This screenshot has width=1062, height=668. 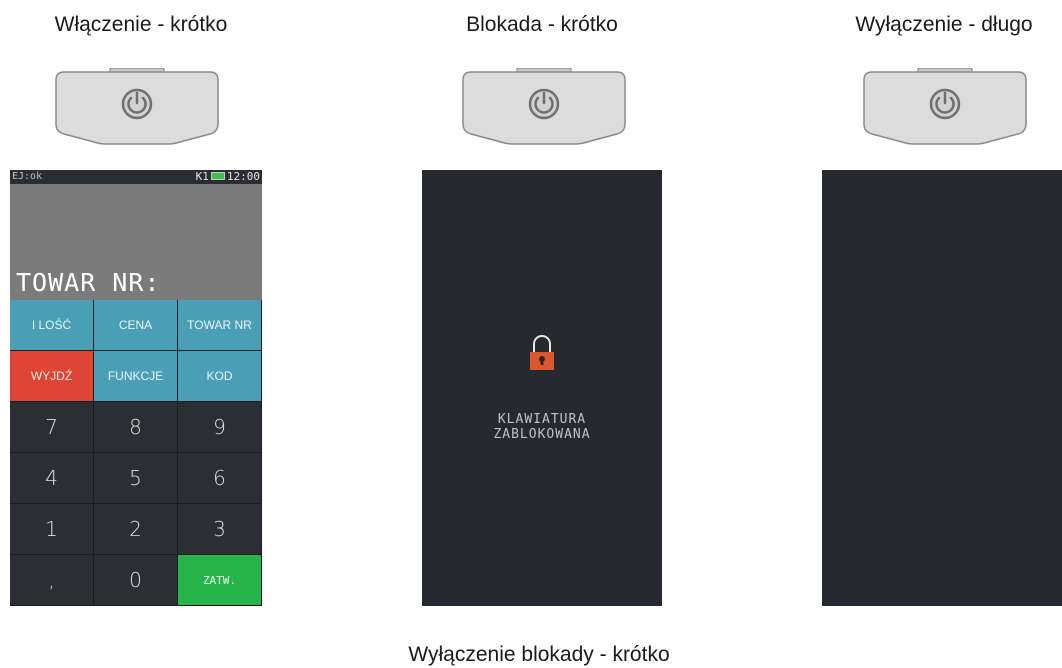 I want to click on key-wyjdź: WYJDŹ, so click(x=52, y=376).